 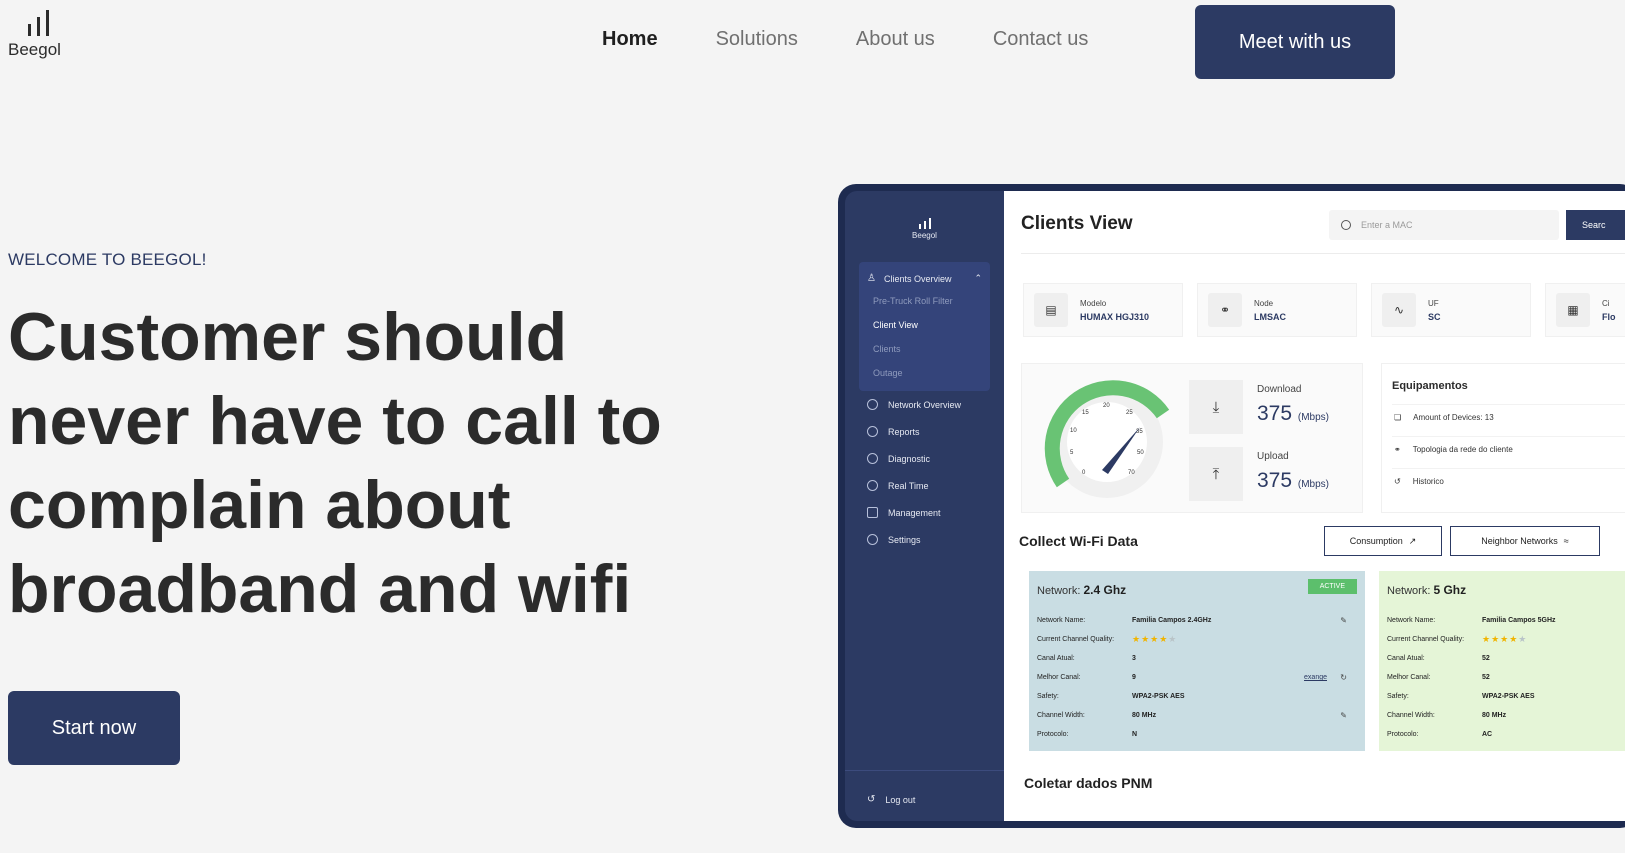 What do you see at coordinates (924, 485) in the screenshot?
I see `sidebar-item-real-time: Real Time` at bounding box center [924, 485].